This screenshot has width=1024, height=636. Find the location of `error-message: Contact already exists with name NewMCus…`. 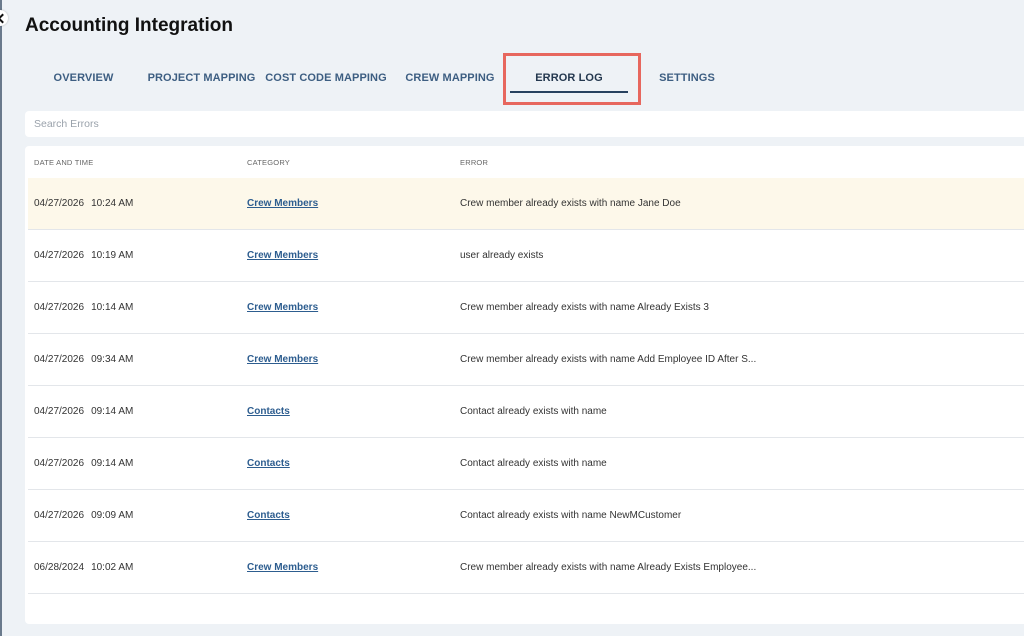

error-message: Contact already exists with name NewMCus… is located at coordinates (571, 515).